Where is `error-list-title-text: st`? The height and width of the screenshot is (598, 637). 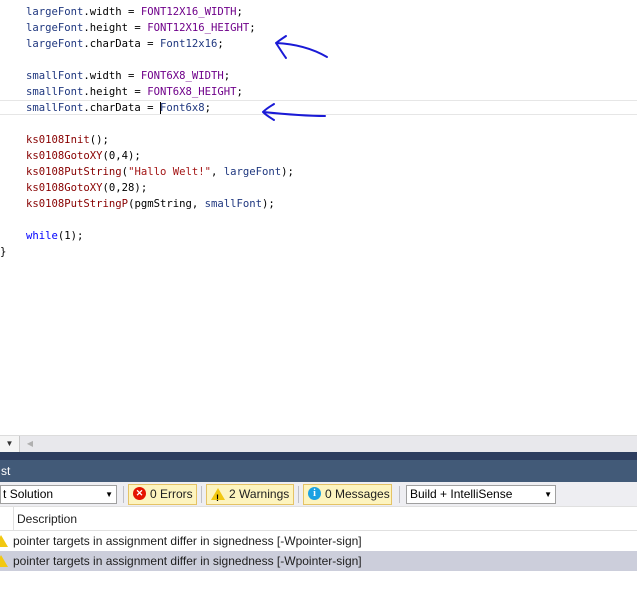 error-list-title-text: st is located at coordinates (6, 471).